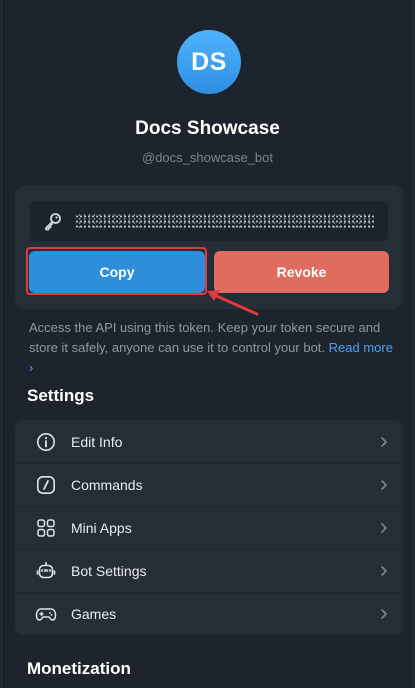 The width and height of the screenshot is (415, 688). What do you see at coordinates (209, 613) in the screenshot?
I see `settings-item-games: Games` at bounding box center [209, 613].